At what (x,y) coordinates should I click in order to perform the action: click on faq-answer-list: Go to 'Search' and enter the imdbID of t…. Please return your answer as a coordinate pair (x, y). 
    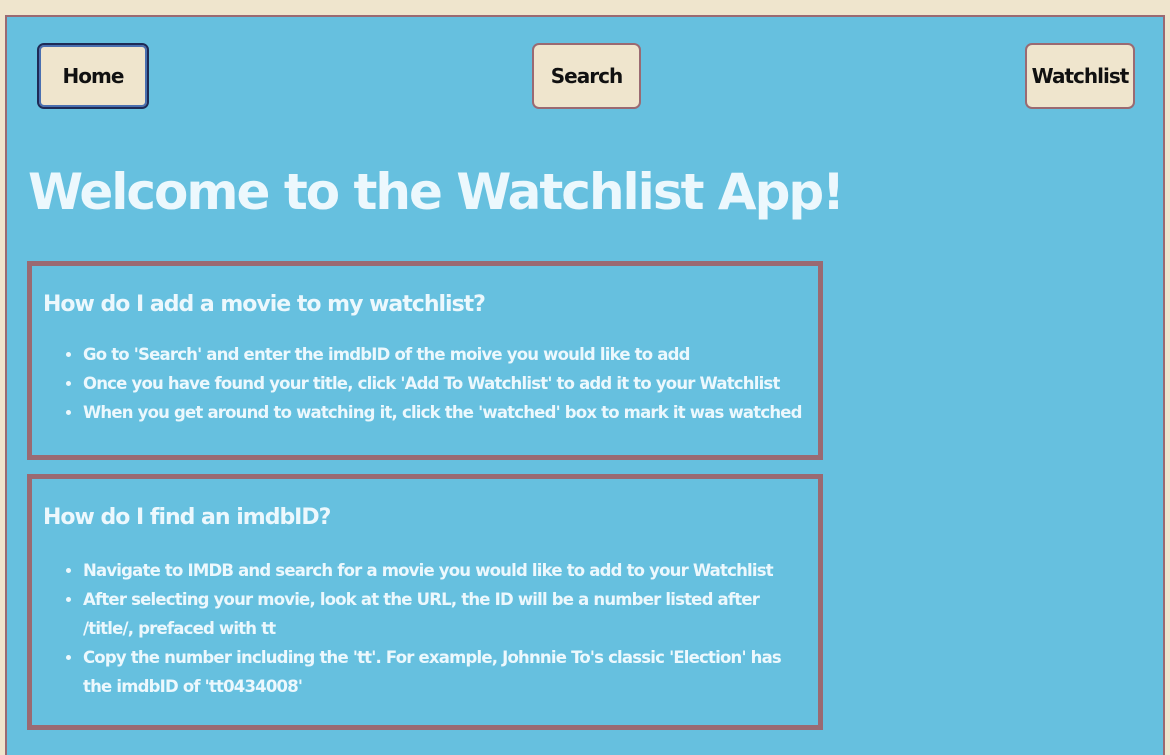
    Looking at the image, I should click on (426, 383).